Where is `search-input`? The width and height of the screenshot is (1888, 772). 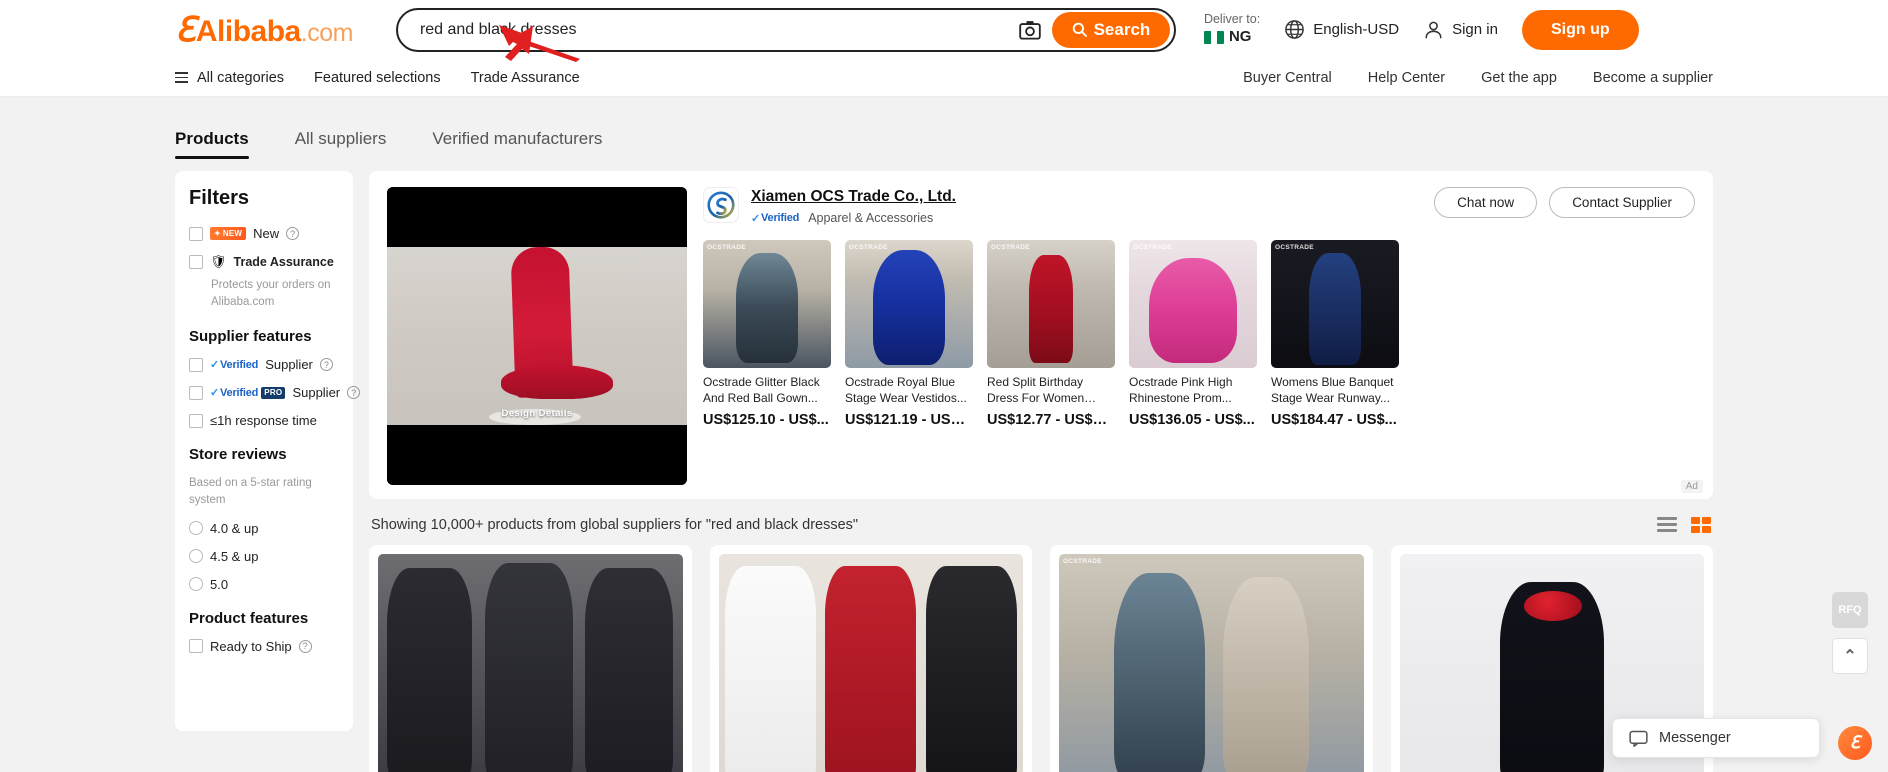
search-input is located at coordinates (705, 29).